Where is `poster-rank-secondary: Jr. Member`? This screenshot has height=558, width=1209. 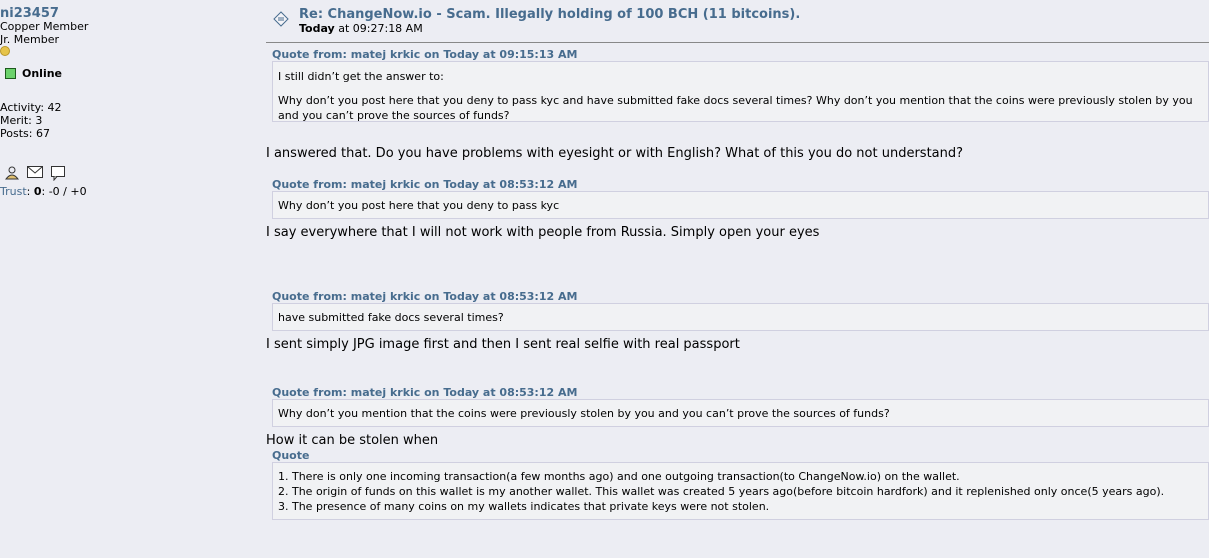 poster-rank-secondary: Jr. Member is located at coordinates (29, 39).